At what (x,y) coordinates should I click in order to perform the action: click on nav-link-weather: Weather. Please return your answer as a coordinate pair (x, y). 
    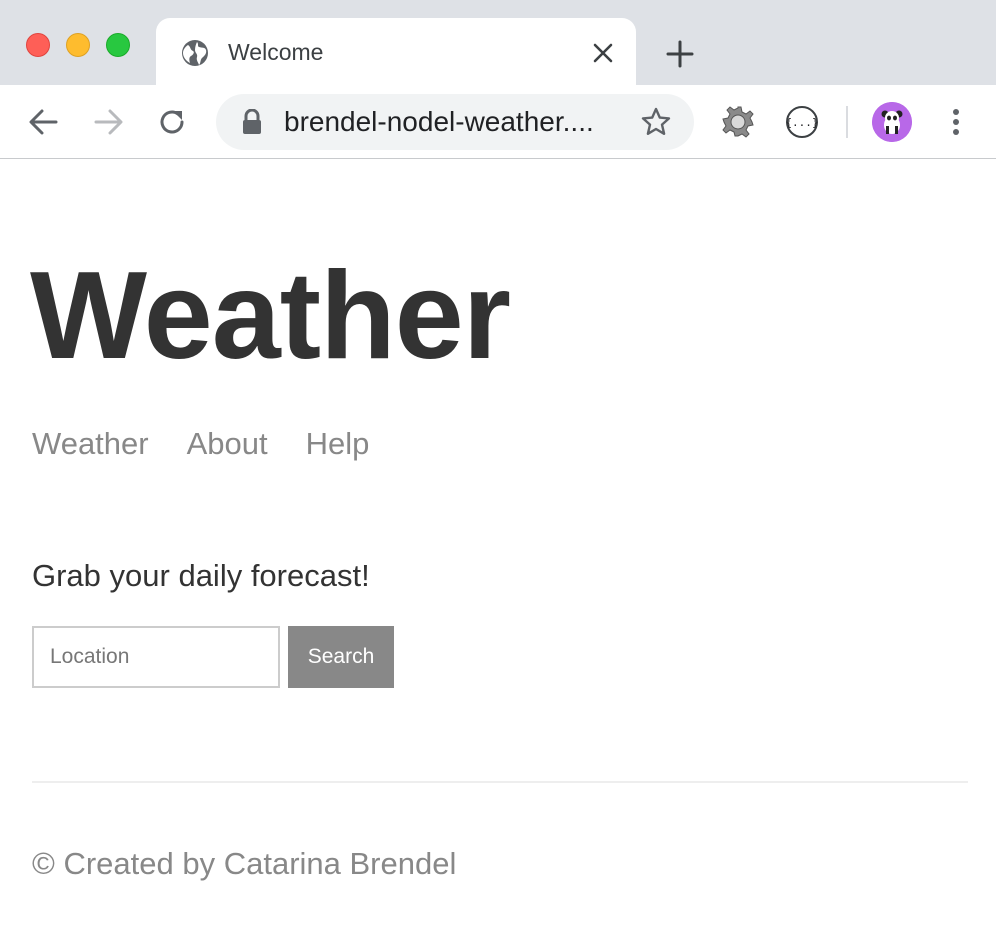
    Looking at the image, I should click on (90, 444).